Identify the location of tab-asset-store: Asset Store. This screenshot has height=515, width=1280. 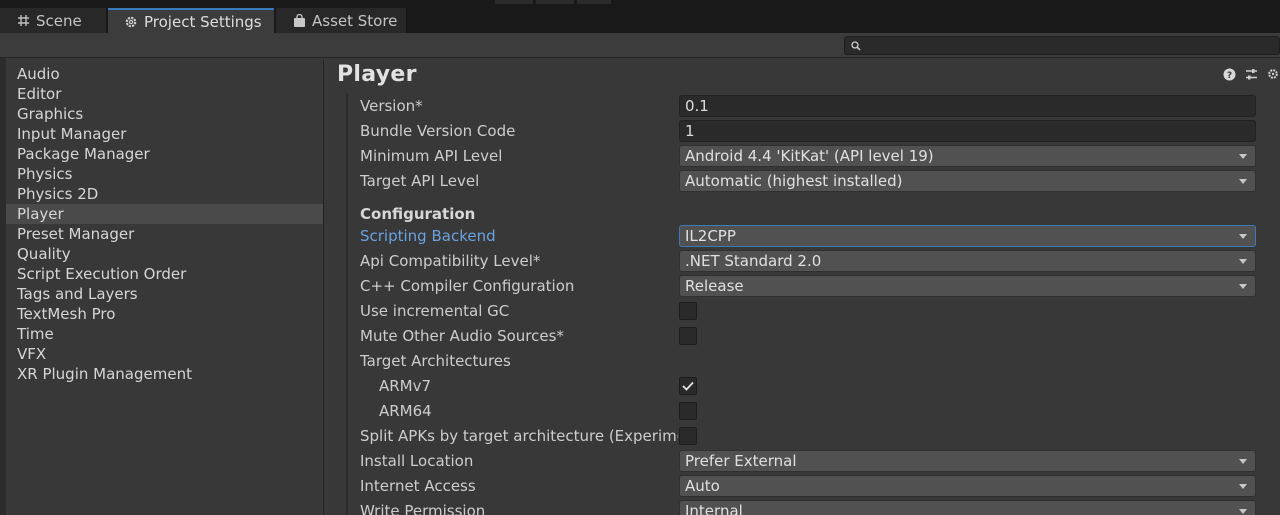
(341, 20).